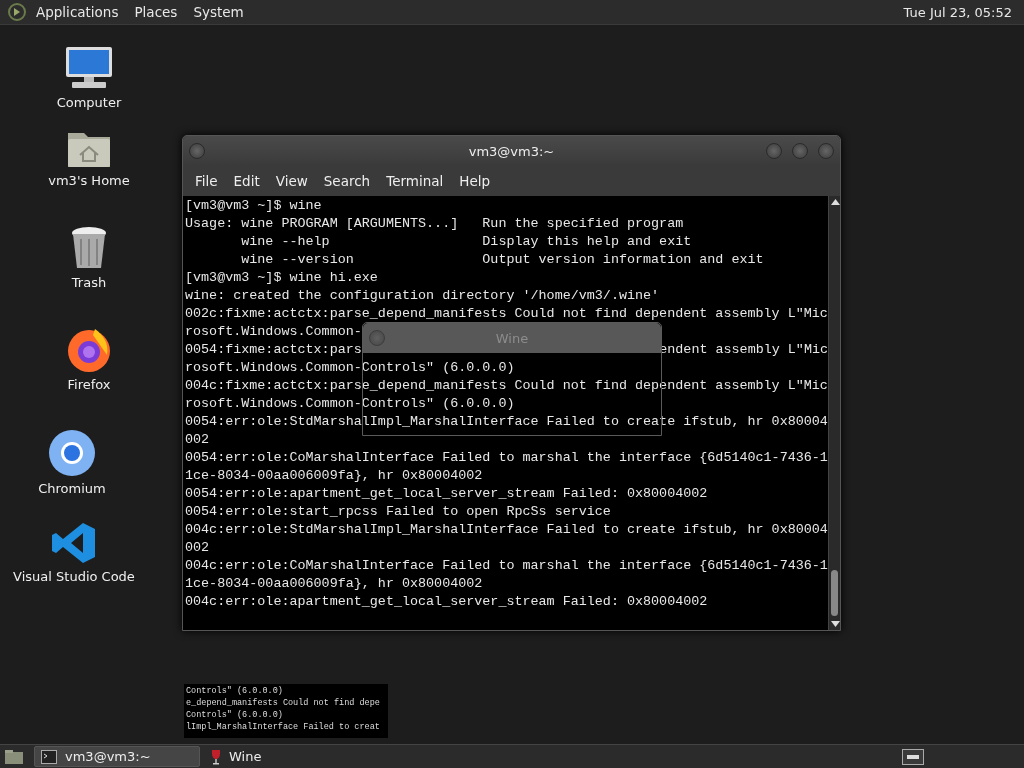  I want to click on terminal-line: [vm3@vm3 ~]$ wine hi.exe, so click(281, 278).